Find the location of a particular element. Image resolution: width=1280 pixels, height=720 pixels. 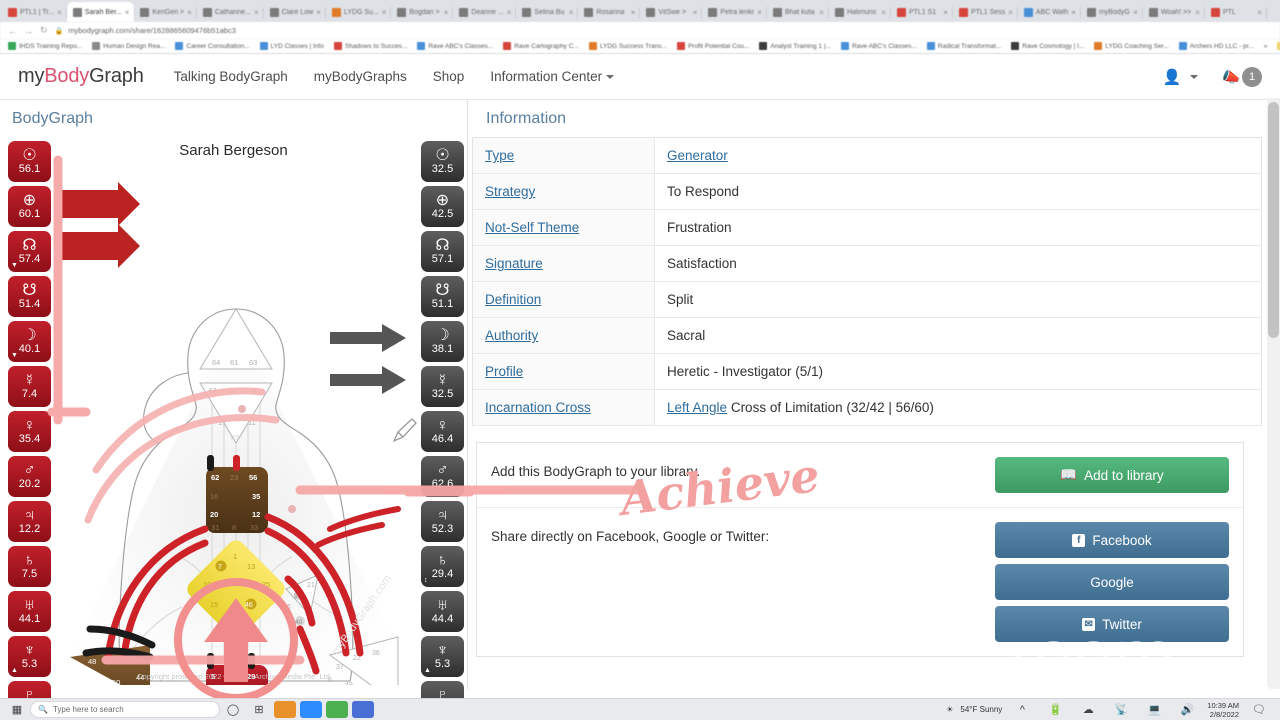

volume-icon: 🔊 is located at coordinates (1187, 709).